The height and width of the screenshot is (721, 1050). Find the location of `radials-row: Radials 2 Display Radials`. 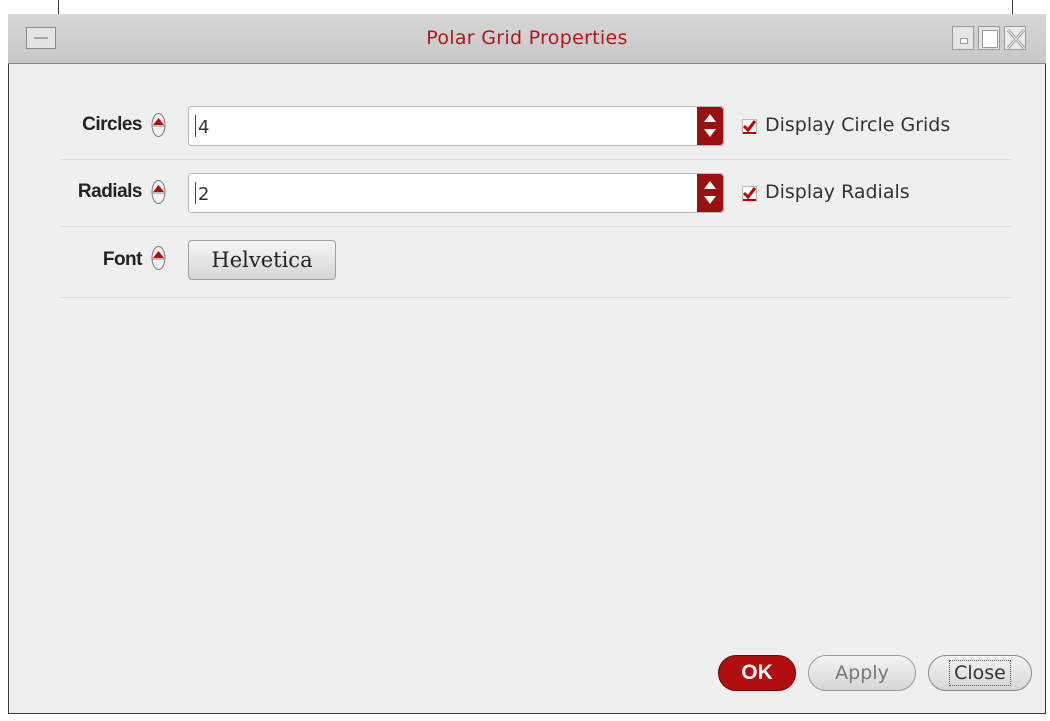

radials-row: Radials 2 Display Radials is located at coordinates (527, 190).